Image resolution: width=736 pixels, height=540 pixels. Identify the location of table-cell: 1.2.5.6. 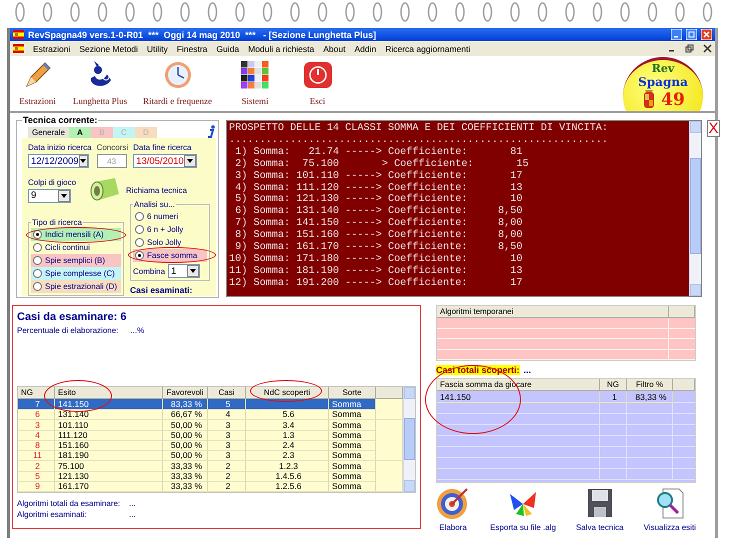
(287, 486).